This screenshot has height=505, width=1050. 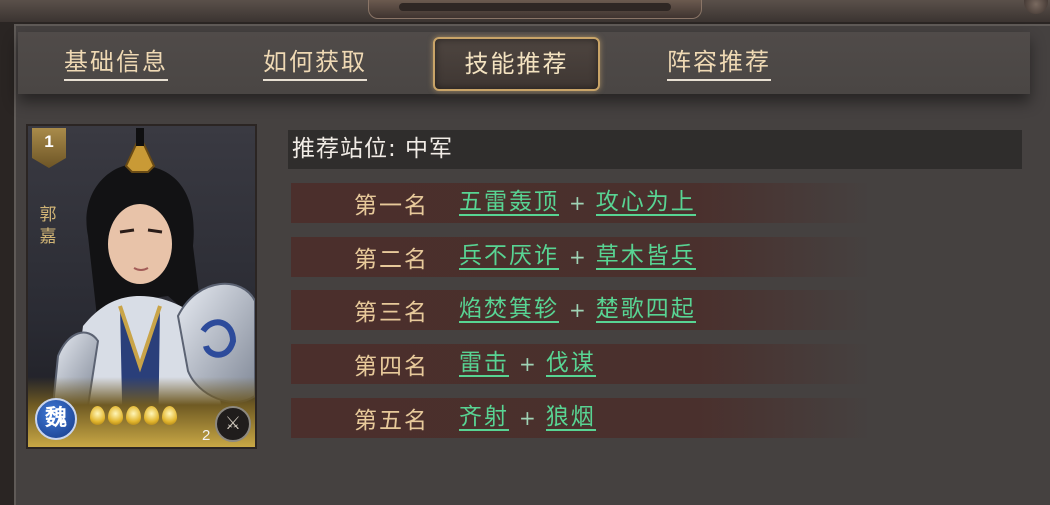 I want to click on rank-row-2: 第二名 兵不厌诈 + 草木皆兵, so click(x=581, y=257).